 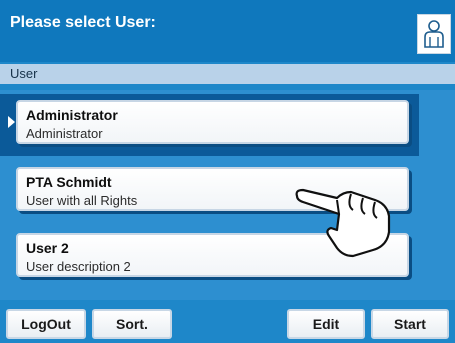 I want to click on section-label: User, so click(x=227, y=74).